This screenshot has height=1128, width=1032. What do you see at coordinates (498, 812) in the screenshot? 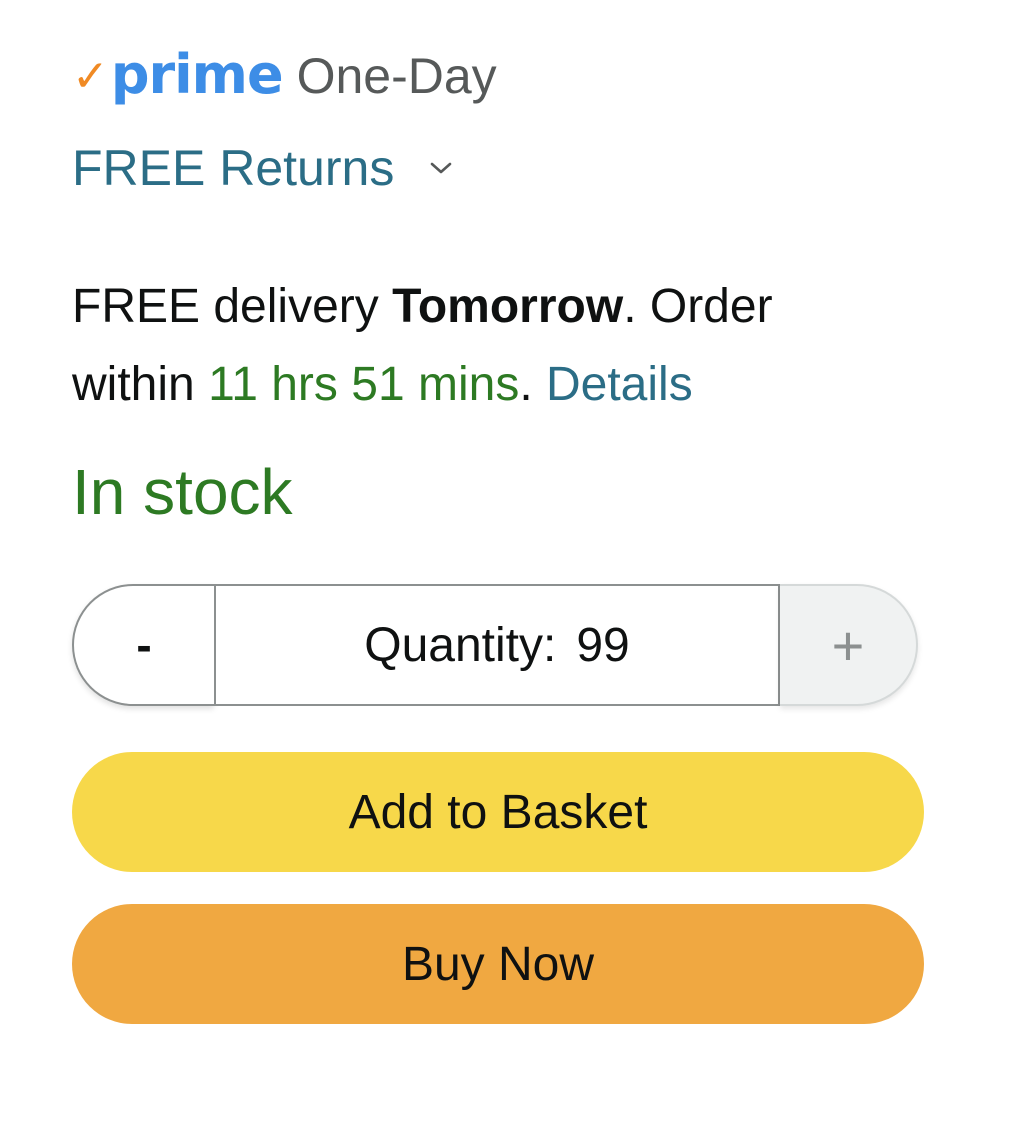
I see `add-to-basket-button: Add to Basket` at bounding box center [498, 812].